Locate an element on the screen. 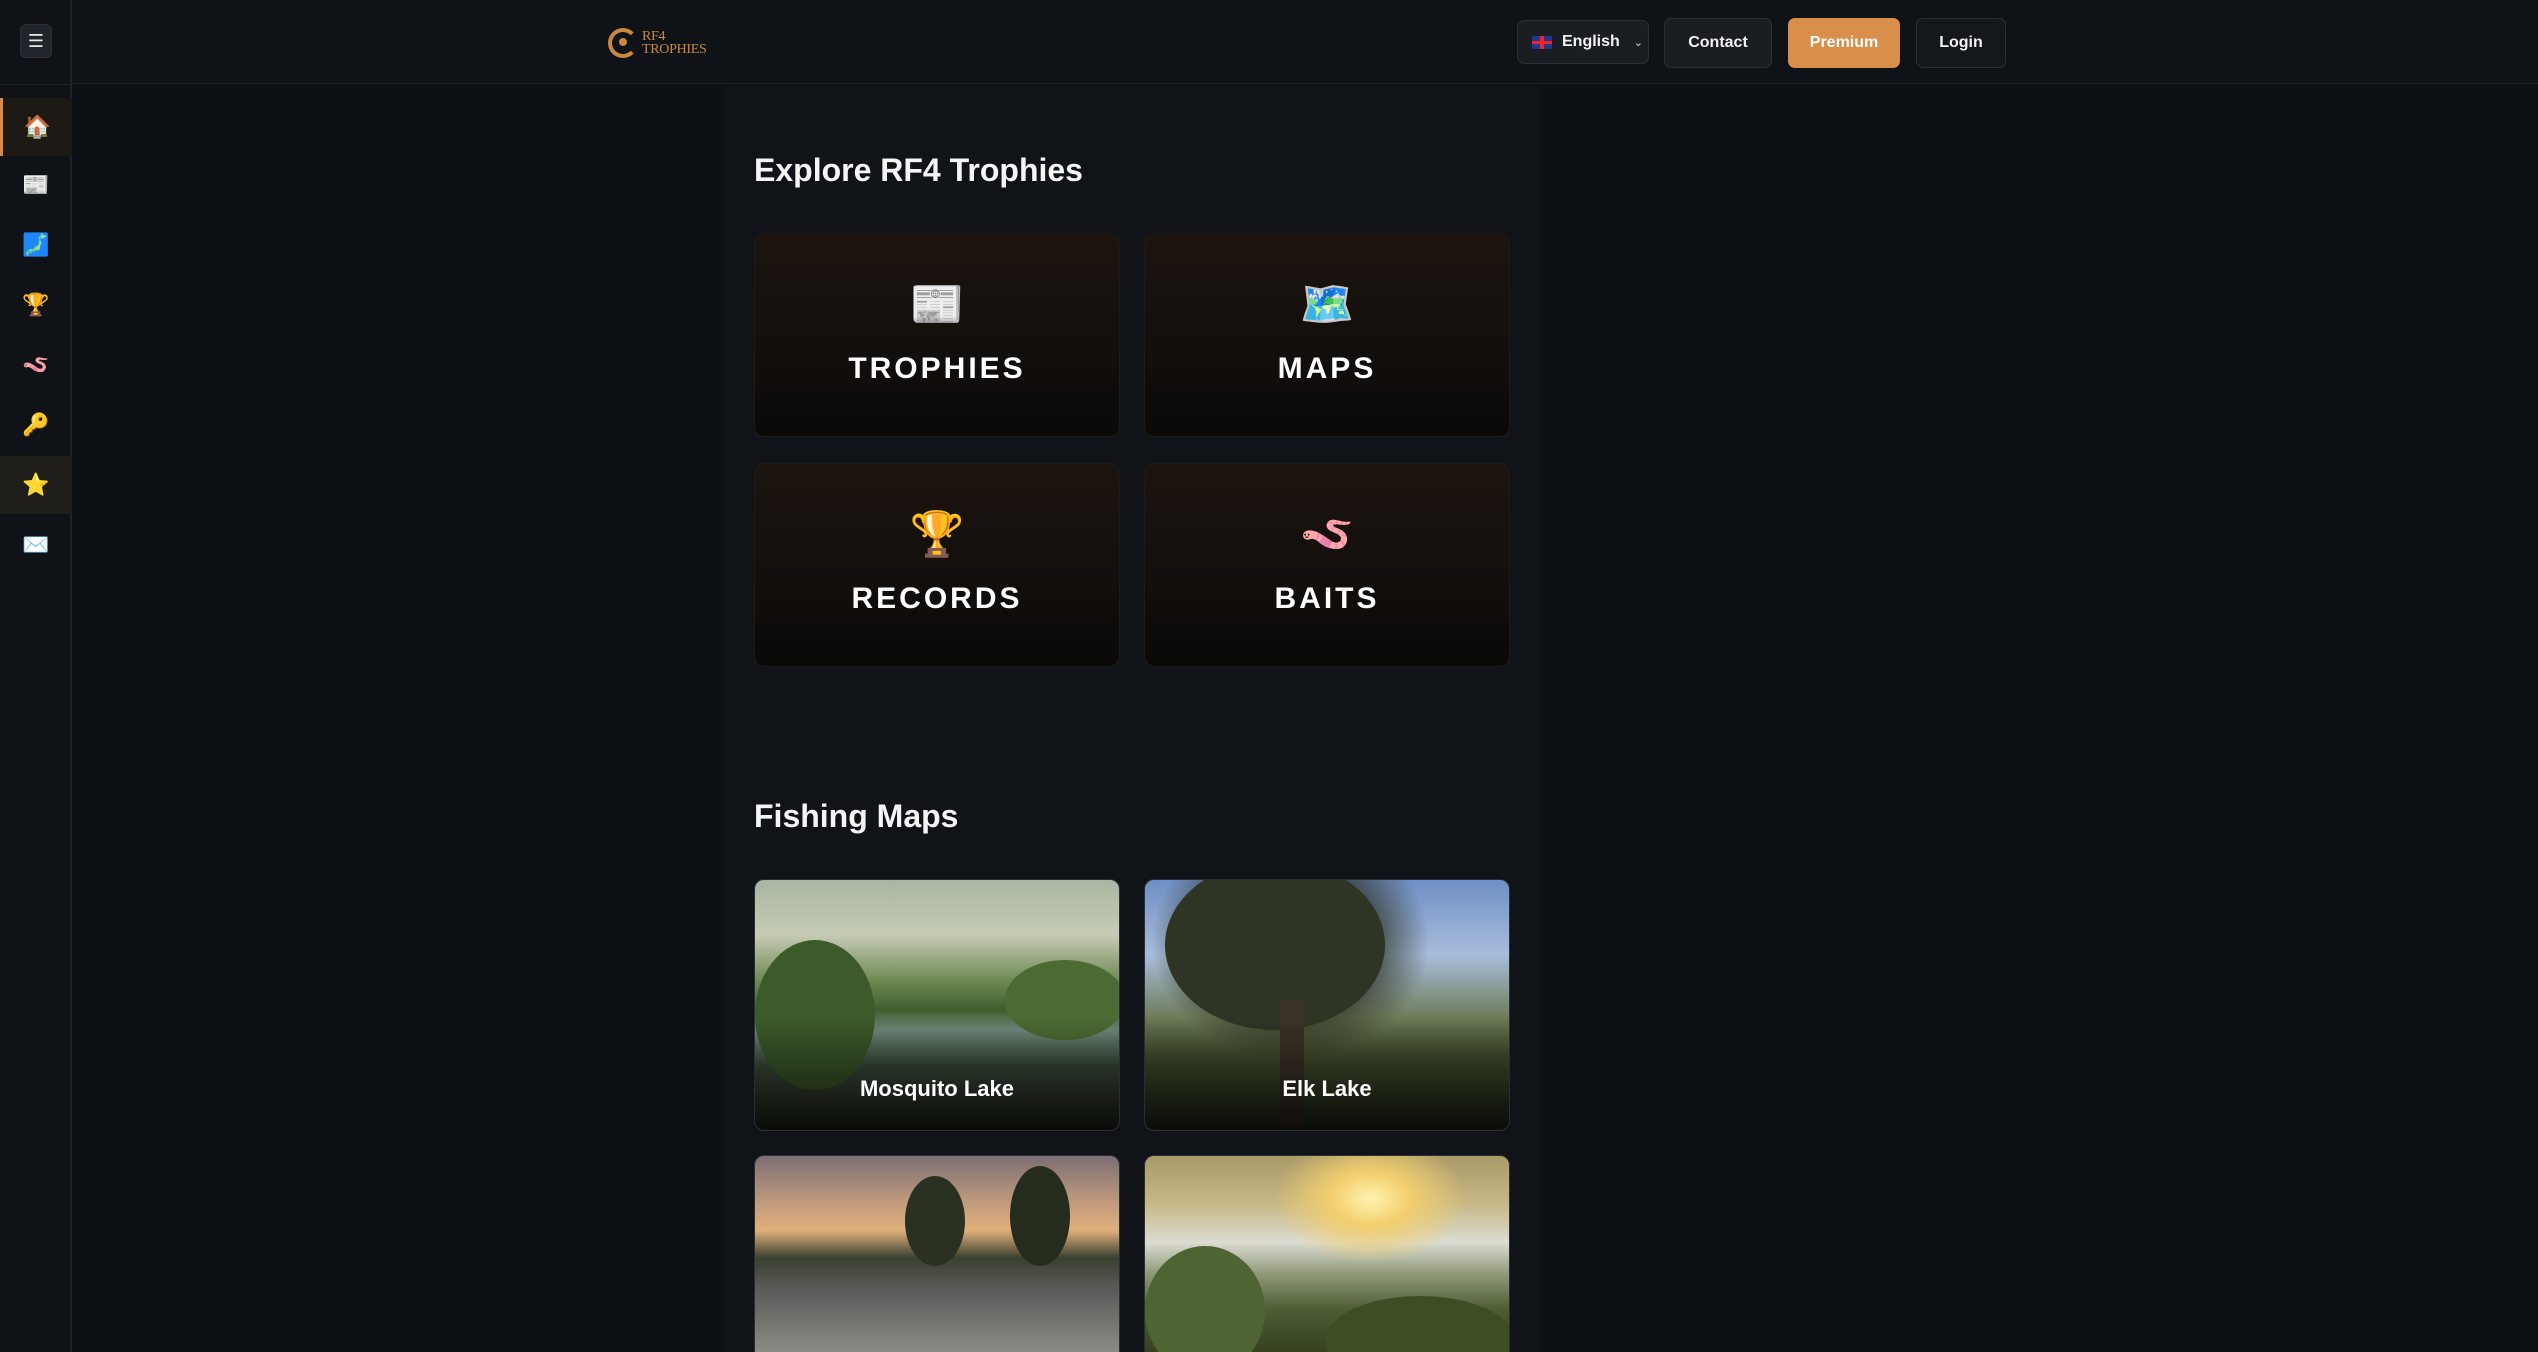  map-card-elk-lake: Elk Lake is located at coordinates (1327, 1005).